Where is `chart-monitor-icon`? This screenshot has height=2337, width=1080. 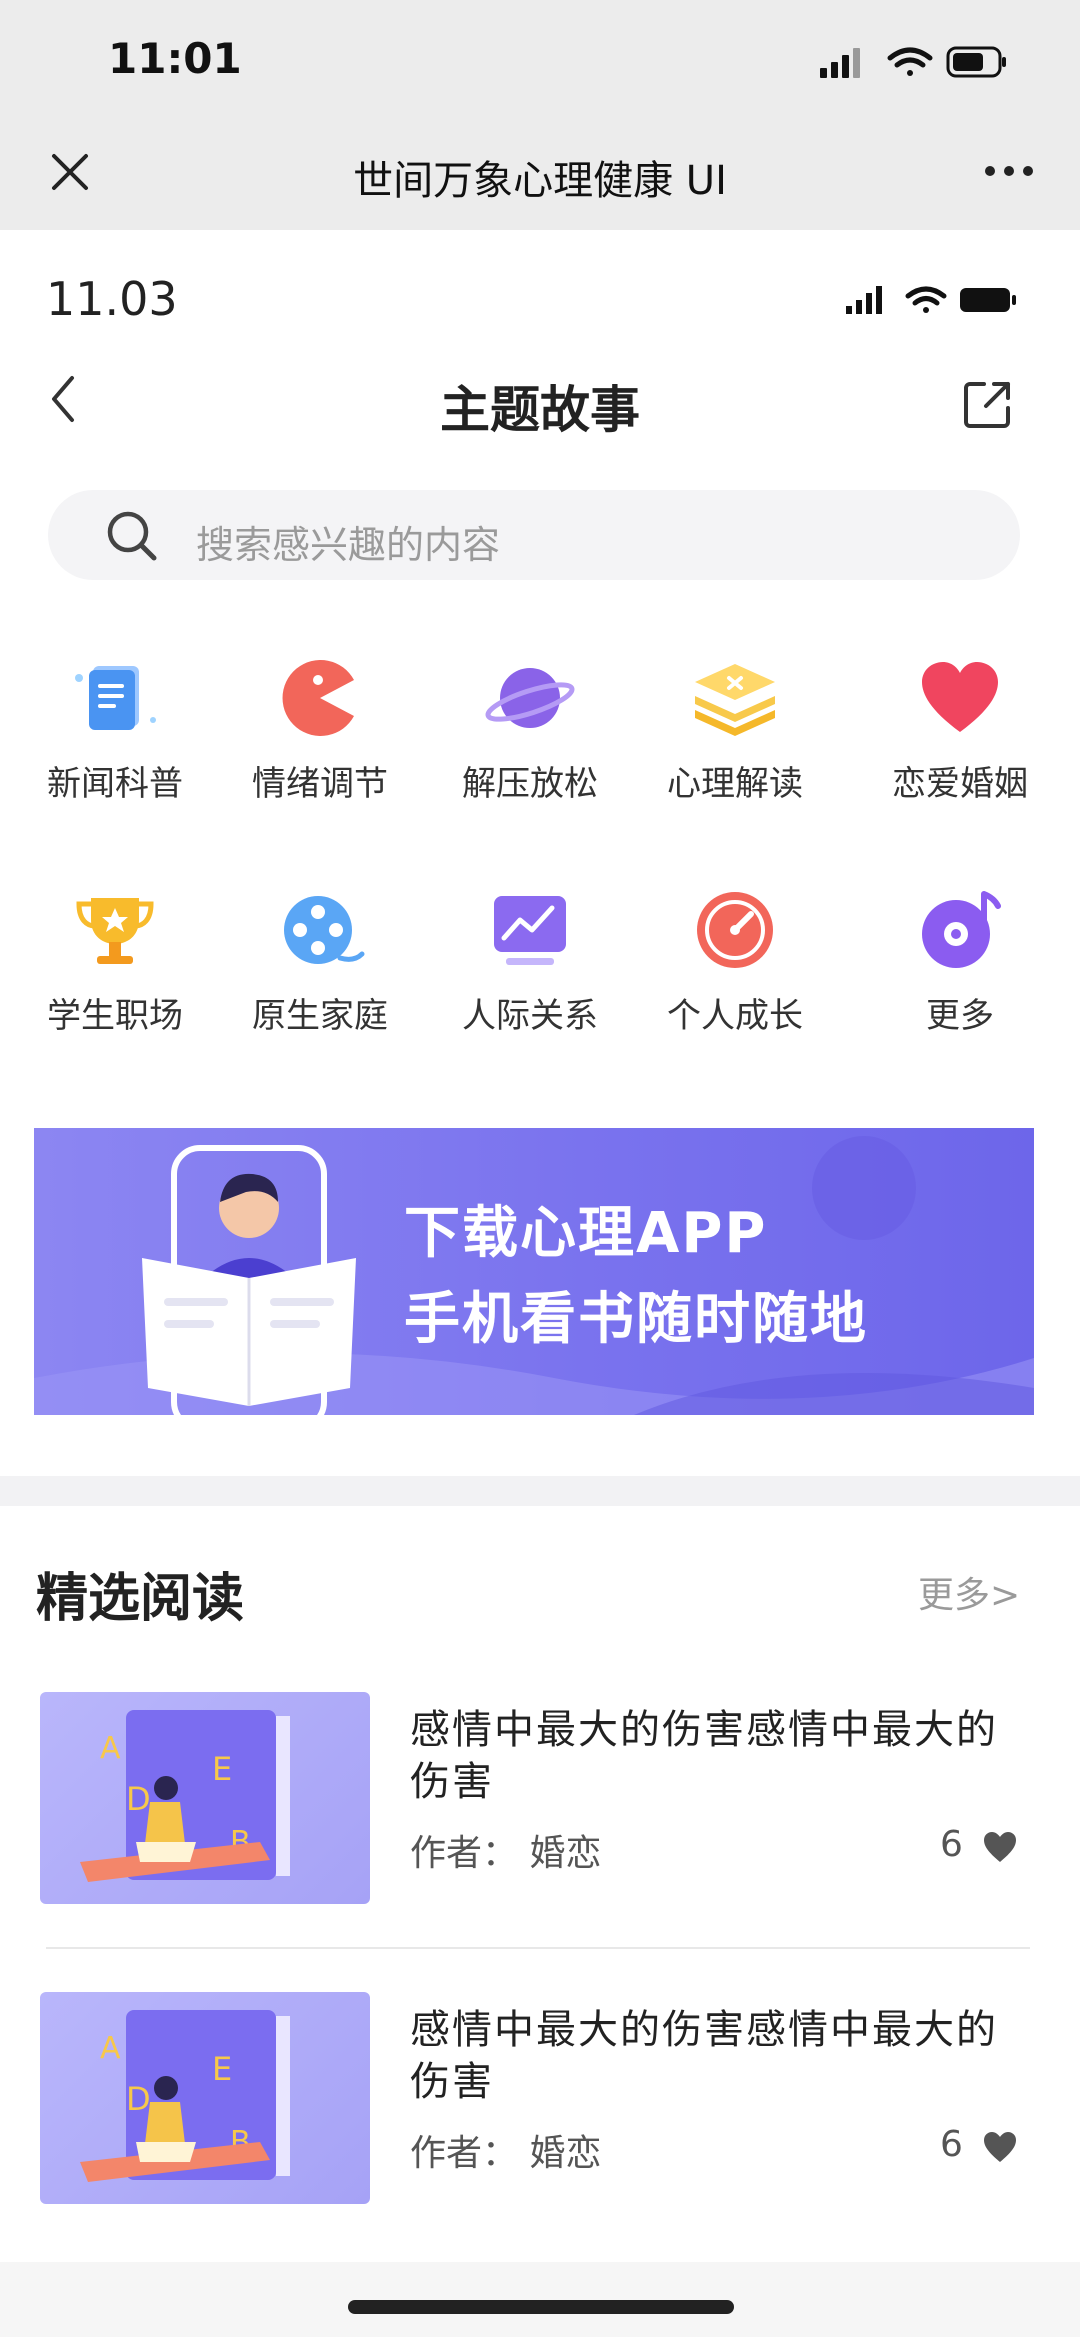 chart-monitor-icon is located at coordinates (530, 930).